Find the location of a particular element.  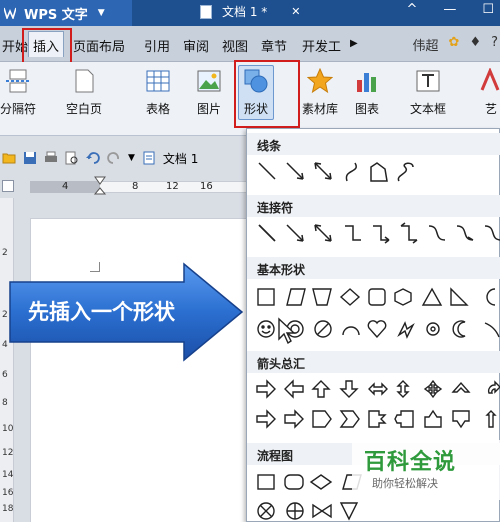

app-name: WPS 文字 is located at coordinates (56, 15).